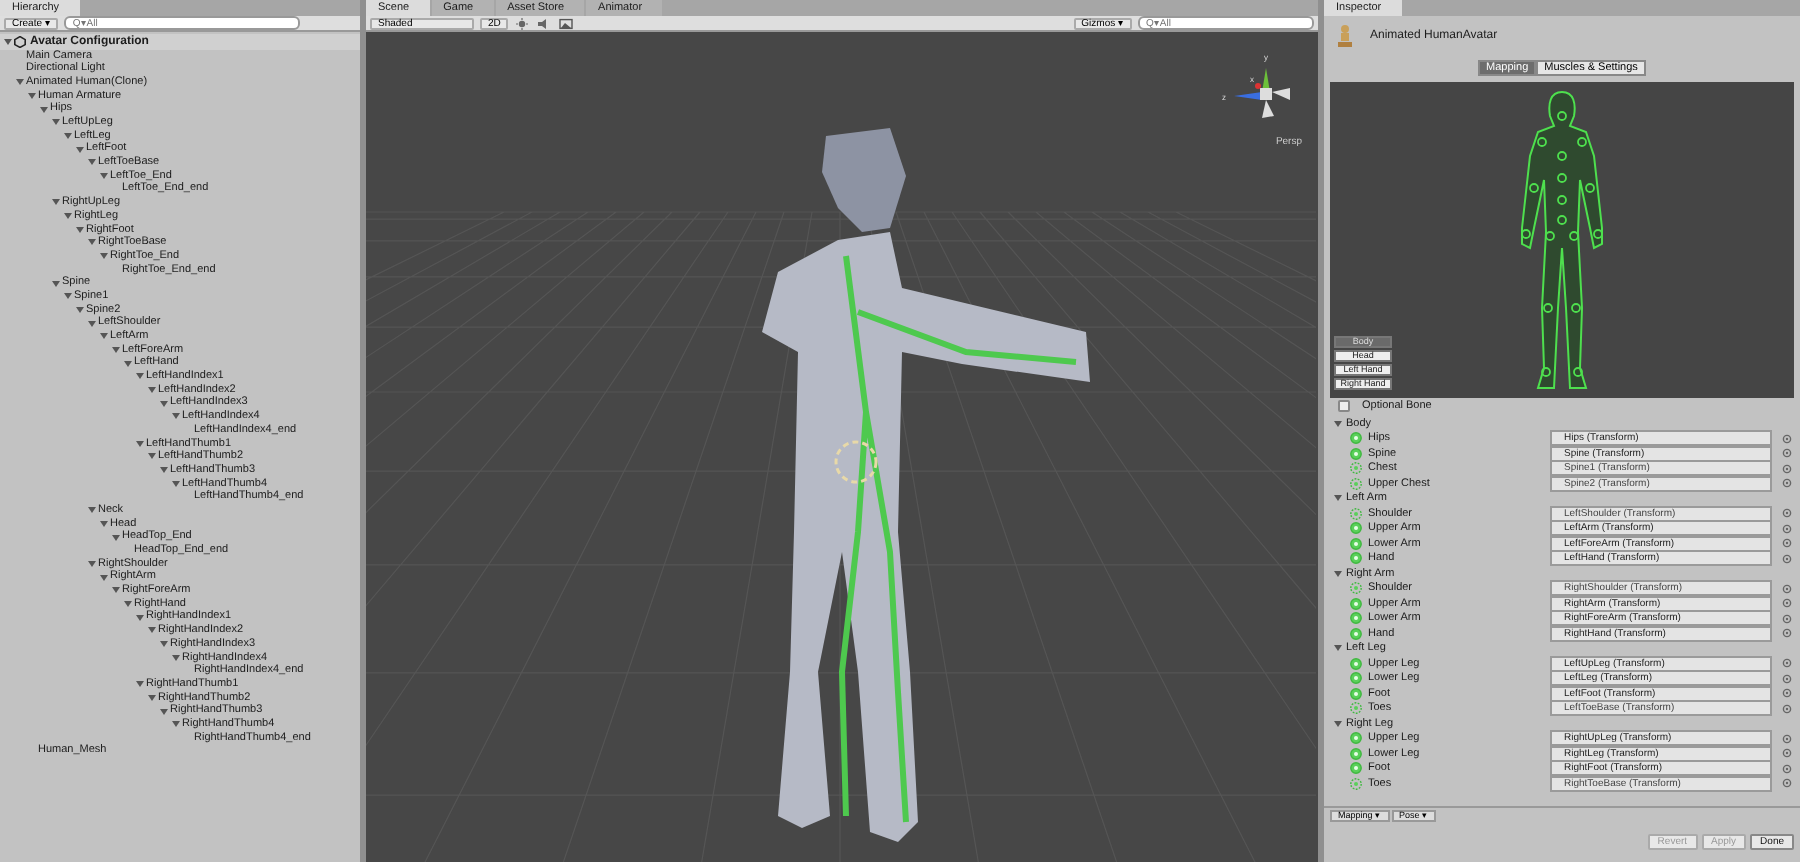 The height and width of the screenshot is (862, 1800). Describe the element at coordinates (566, 23) in the screenshot. I see `image-icon` at that location.